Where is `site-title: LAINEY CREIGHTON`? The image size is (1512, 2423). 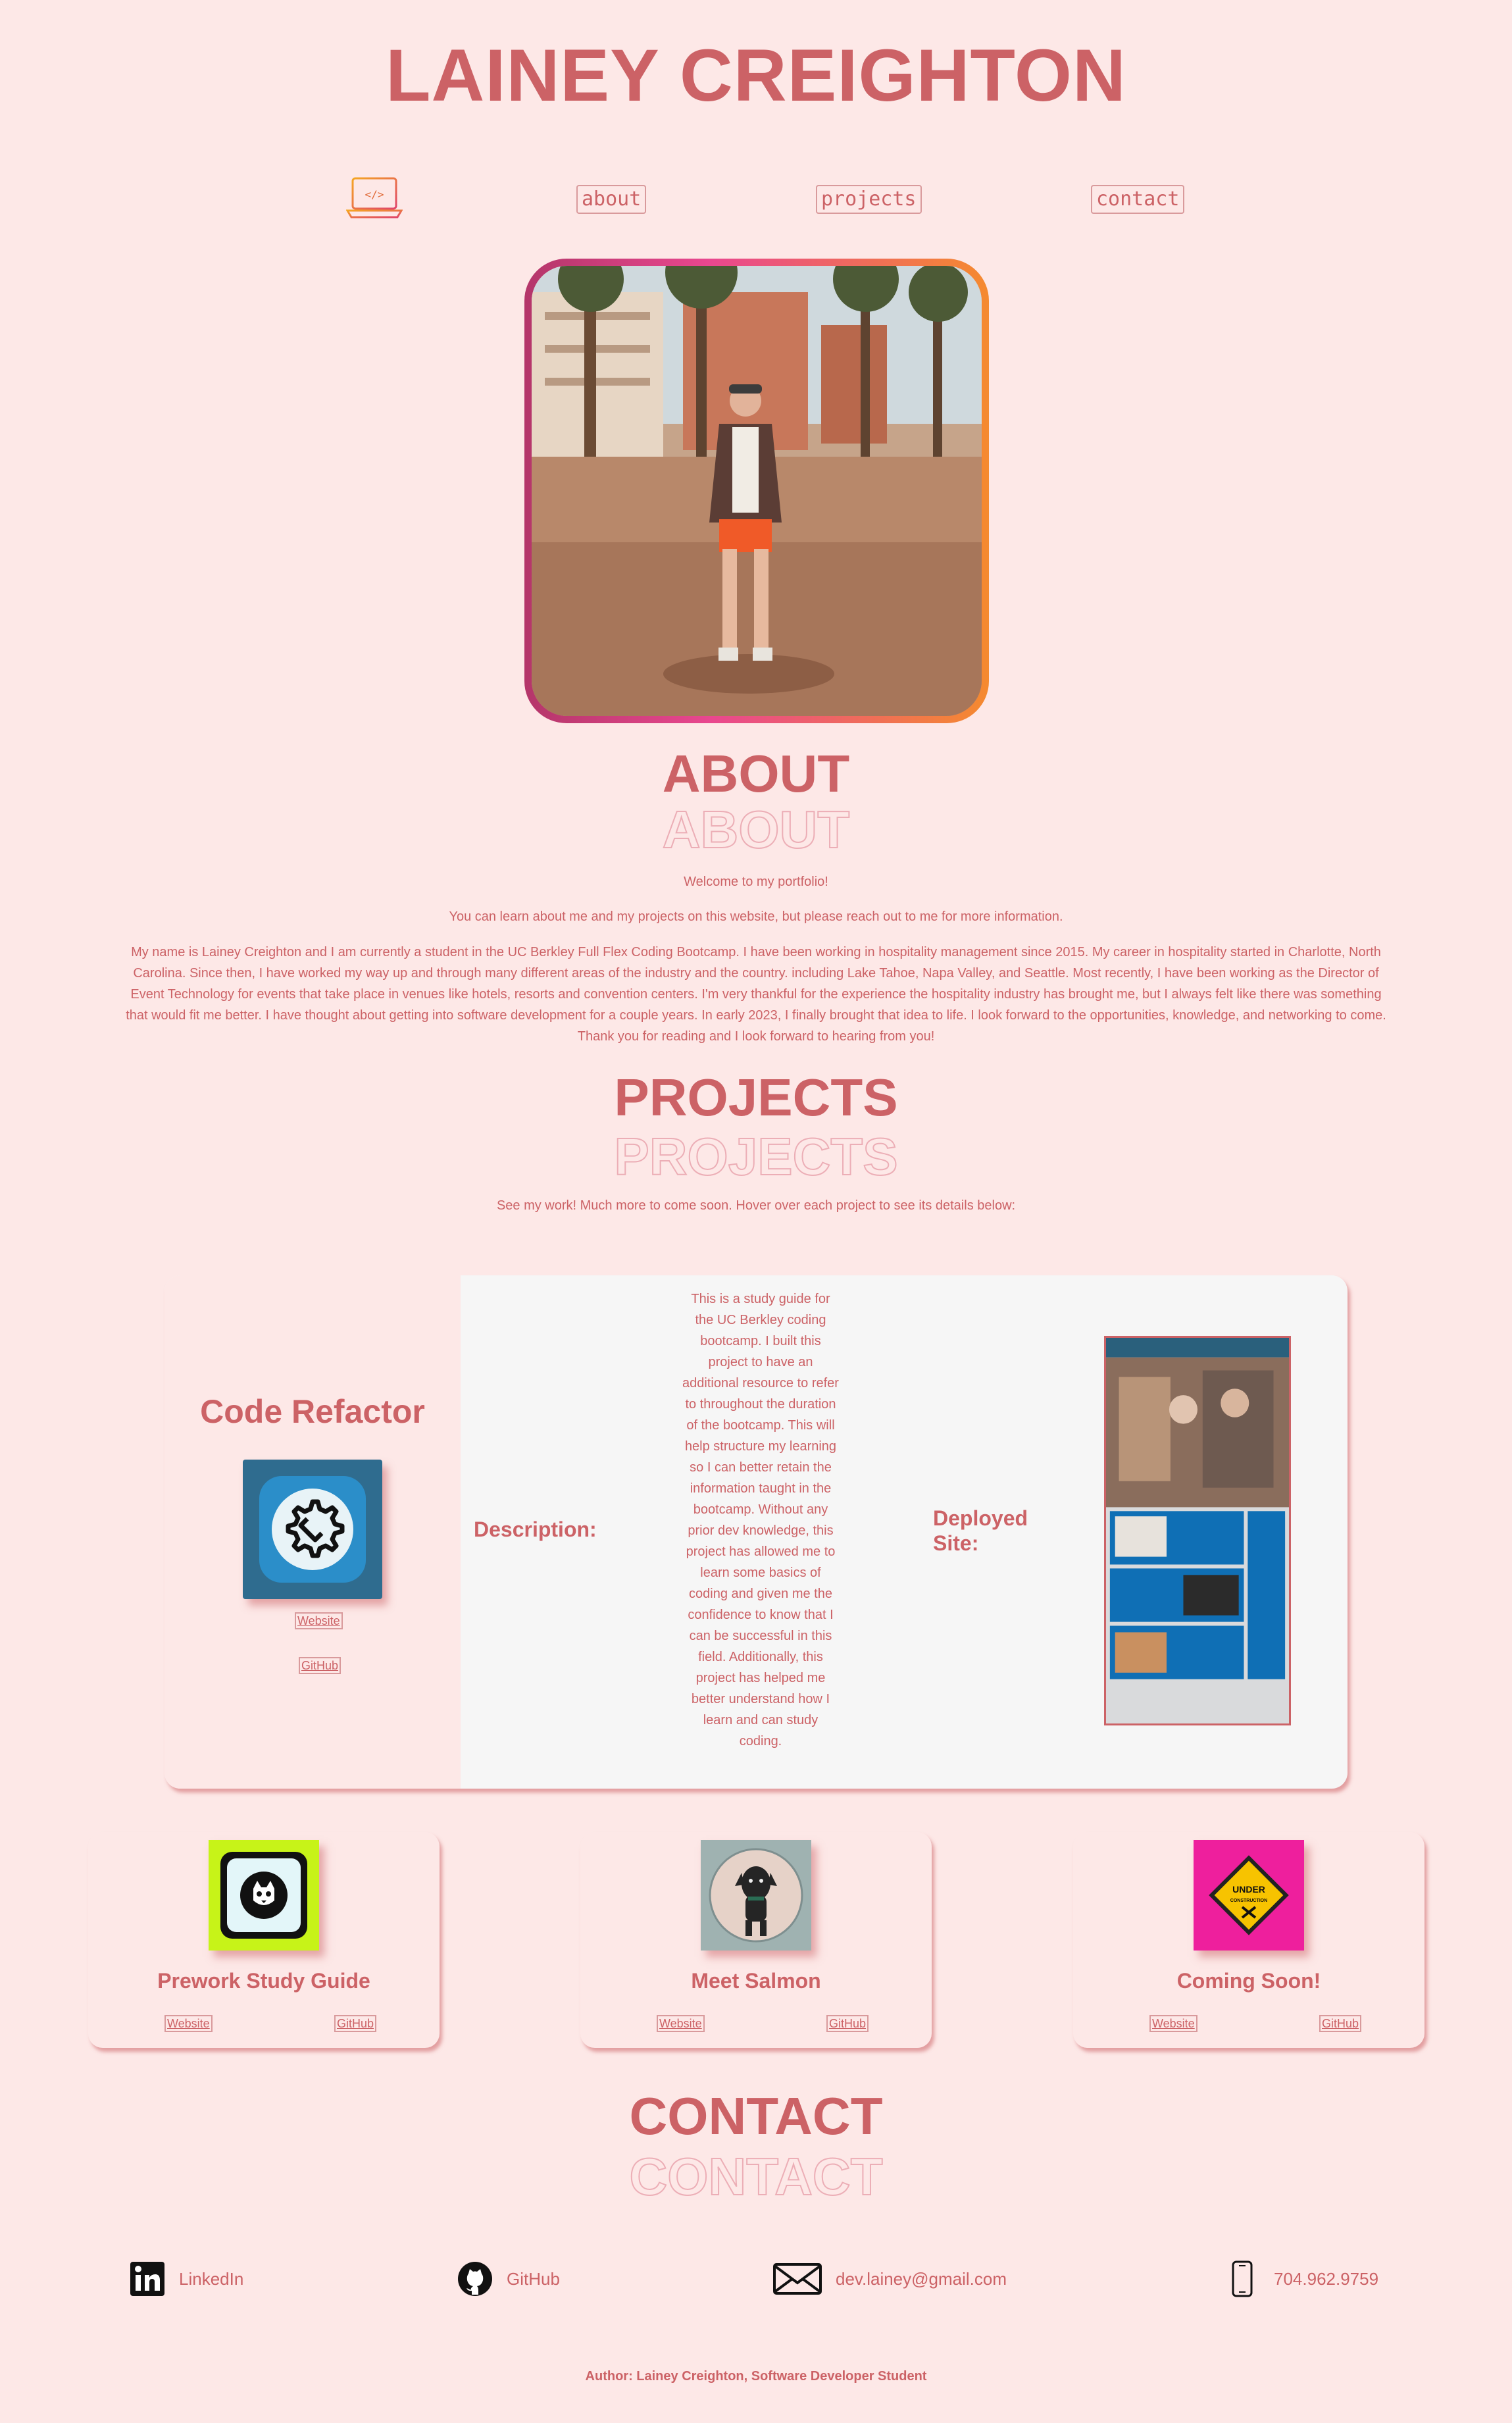 site-title: LAINEY CREIGHTON is located at coordinates (756, 75).